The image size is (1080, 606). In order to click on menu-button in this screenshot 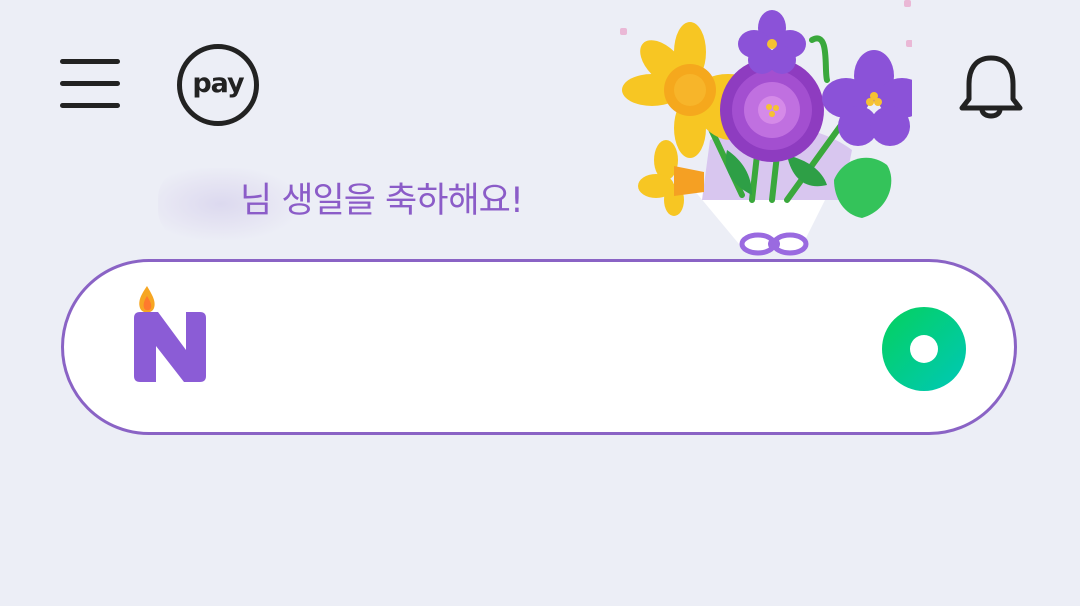, I will do `click(89, 83)`.